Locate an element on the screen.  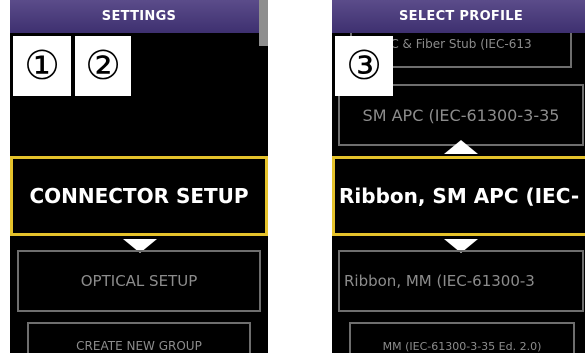
panel-title: SELECT PROFILE is located at coordinates (458, 16).